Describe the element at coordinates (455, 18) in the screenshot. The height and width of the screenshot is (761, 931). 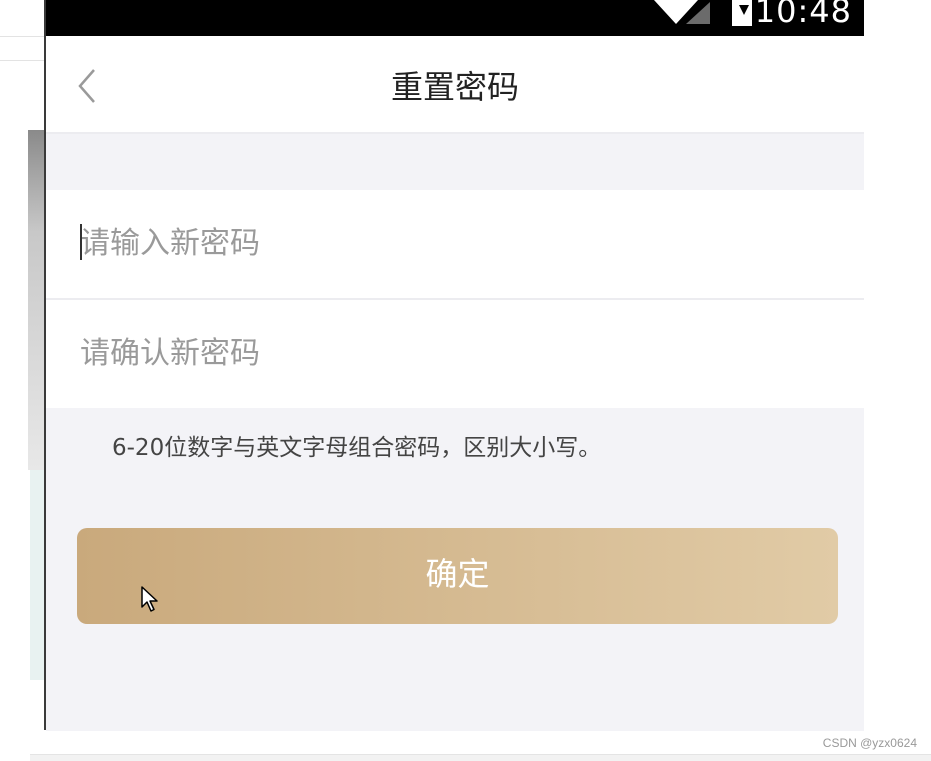
I see `status-bar: 10:48` at that location.